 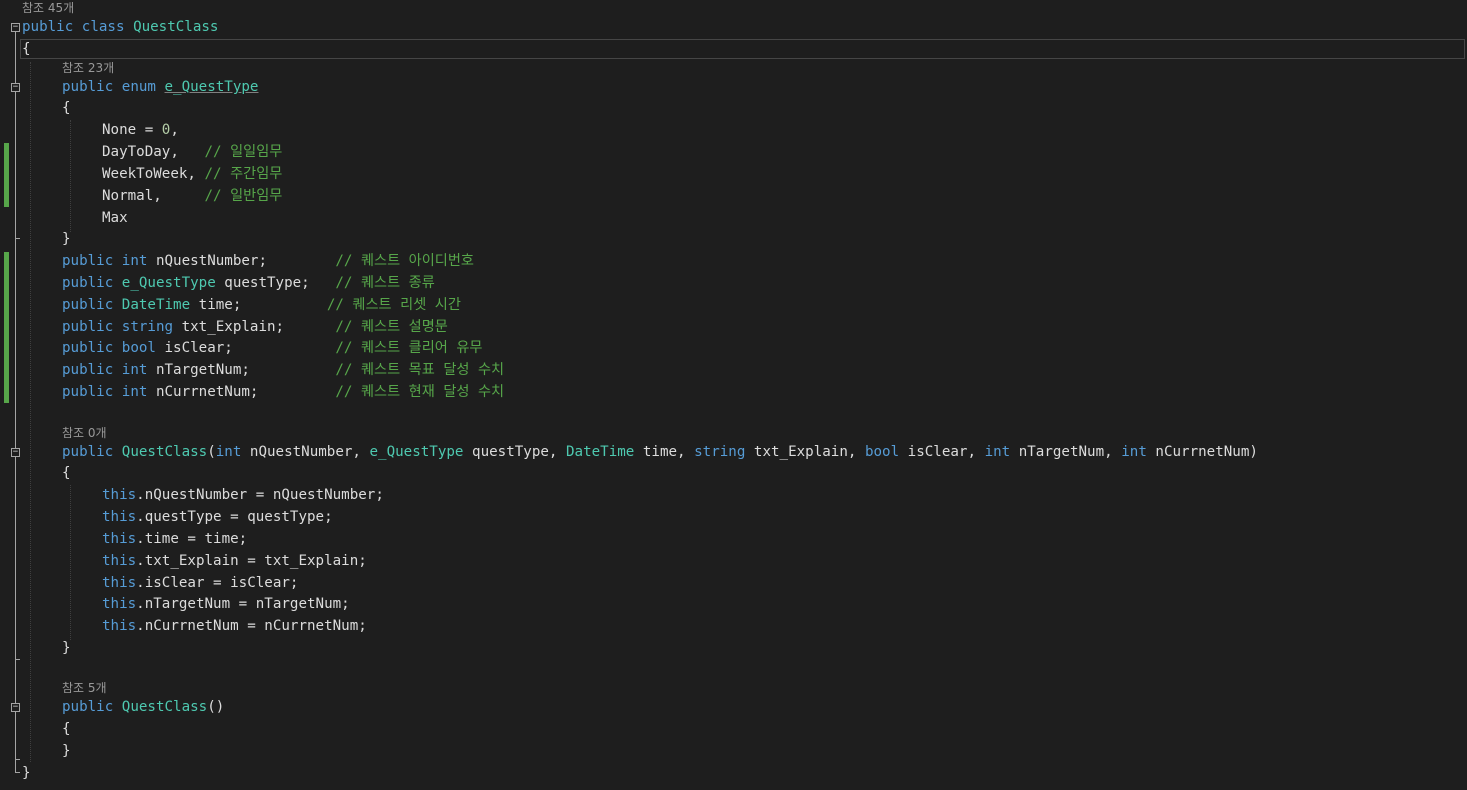 What do you see at coordinates (84, 433) in the screenshot?
I see `codelens-ctor-refs: 참조 0개` at bounding box center [84, 433].